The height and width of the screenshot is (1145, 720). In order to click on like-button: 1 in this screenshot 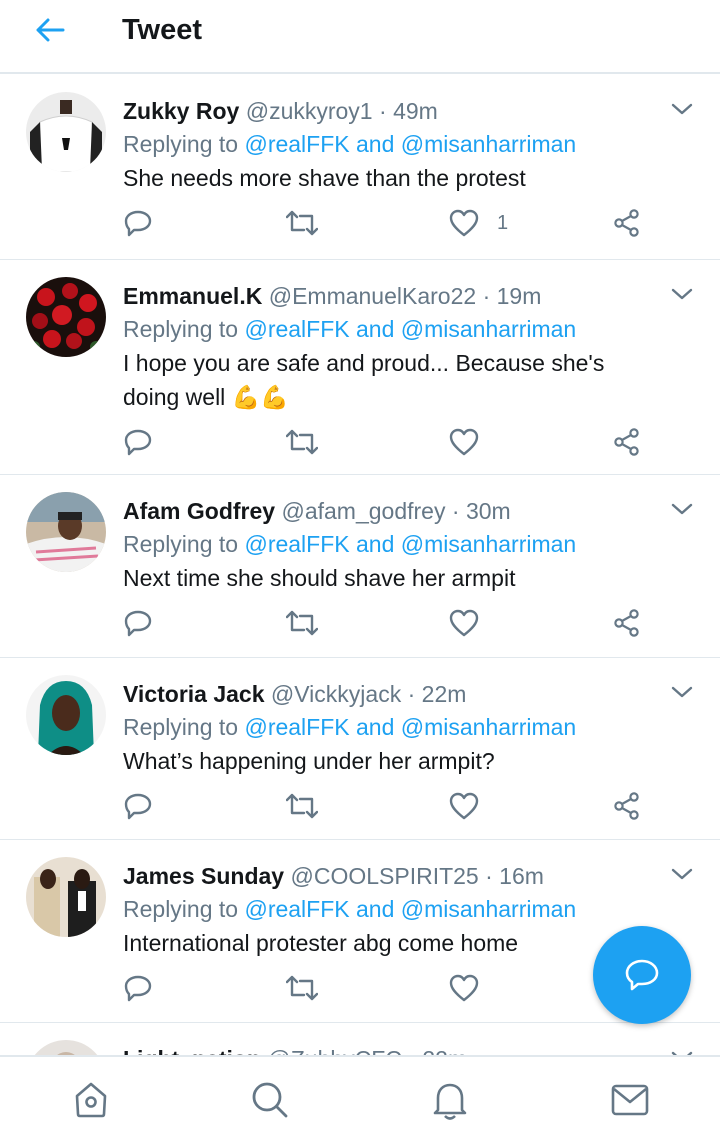, I will do `click(478, 223)`.